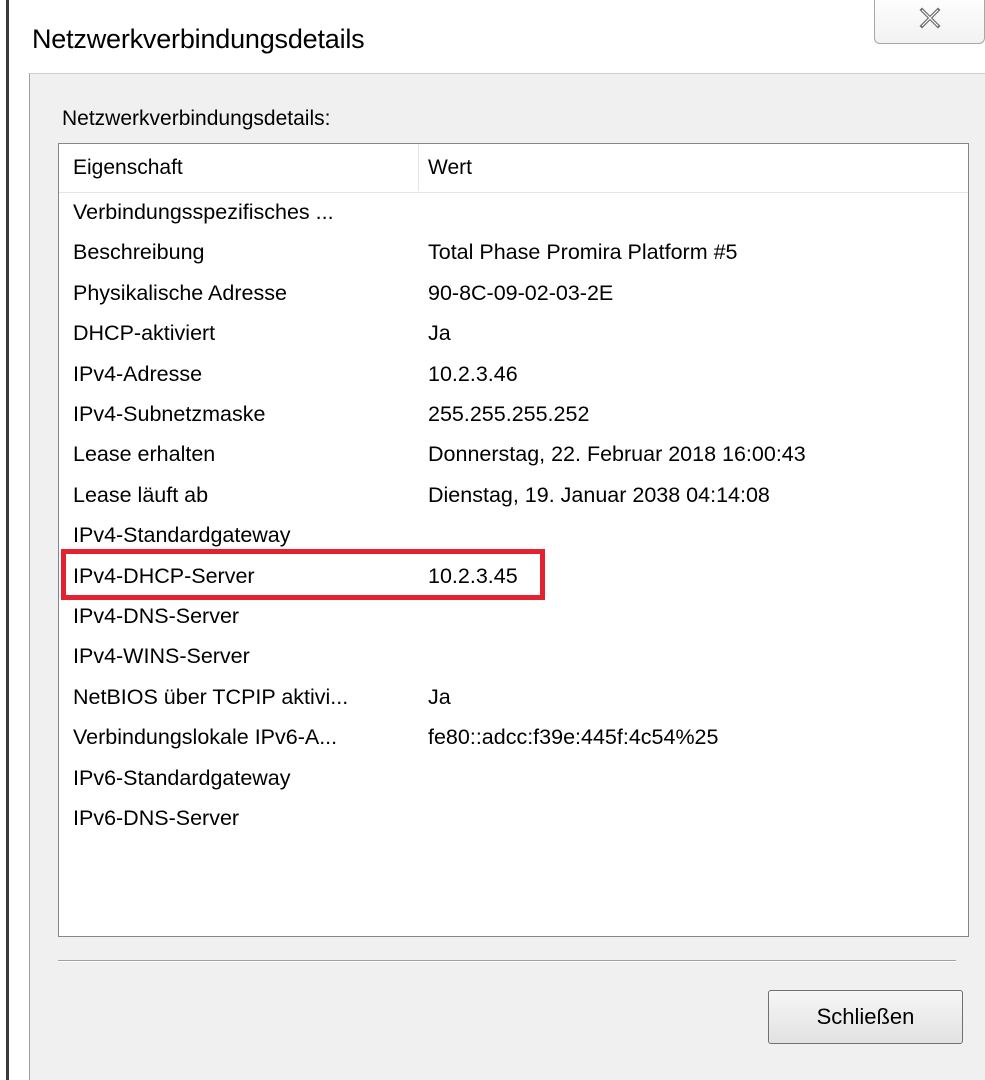  What do you see at coordinates (156, 616) in the screenshot?
I see `cell-property: IPv4-DNS-Server` at bounding box center [156, 616].